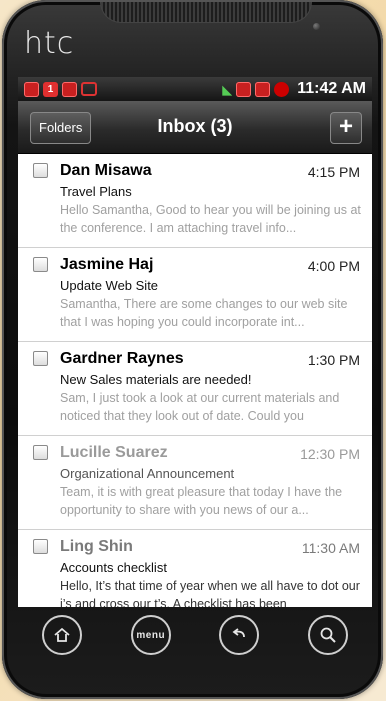 The height and width of the screenshot is (701, 386). Describe the element at coordinates (330, 548) in the screenshot. I see `email-time: 11:30 AM` at that location.